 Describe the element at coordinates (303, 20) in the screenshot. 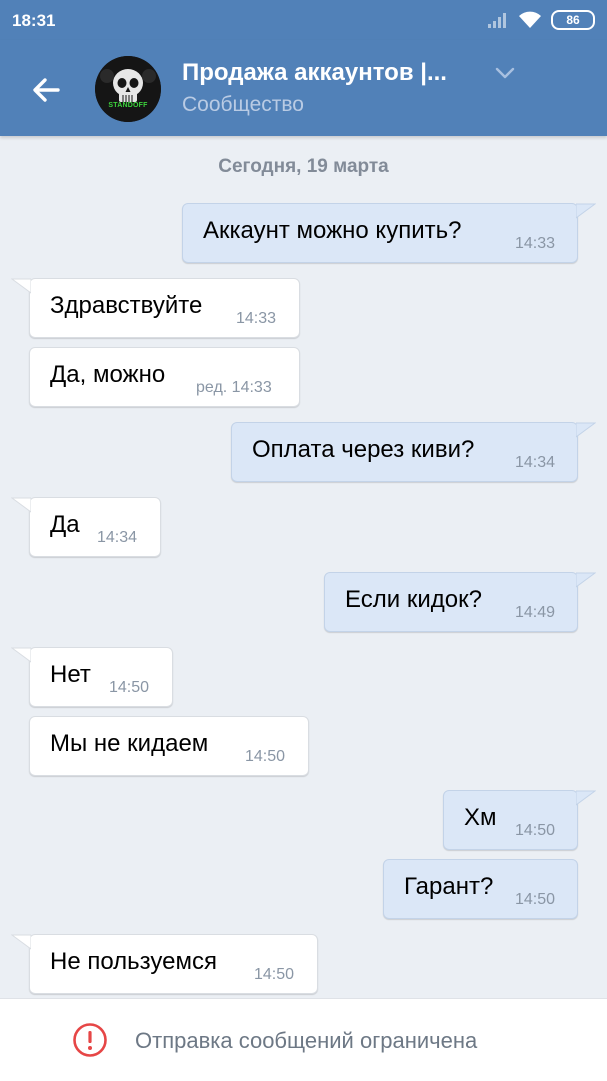

I see `status-bar: 18:31 86` at that location.